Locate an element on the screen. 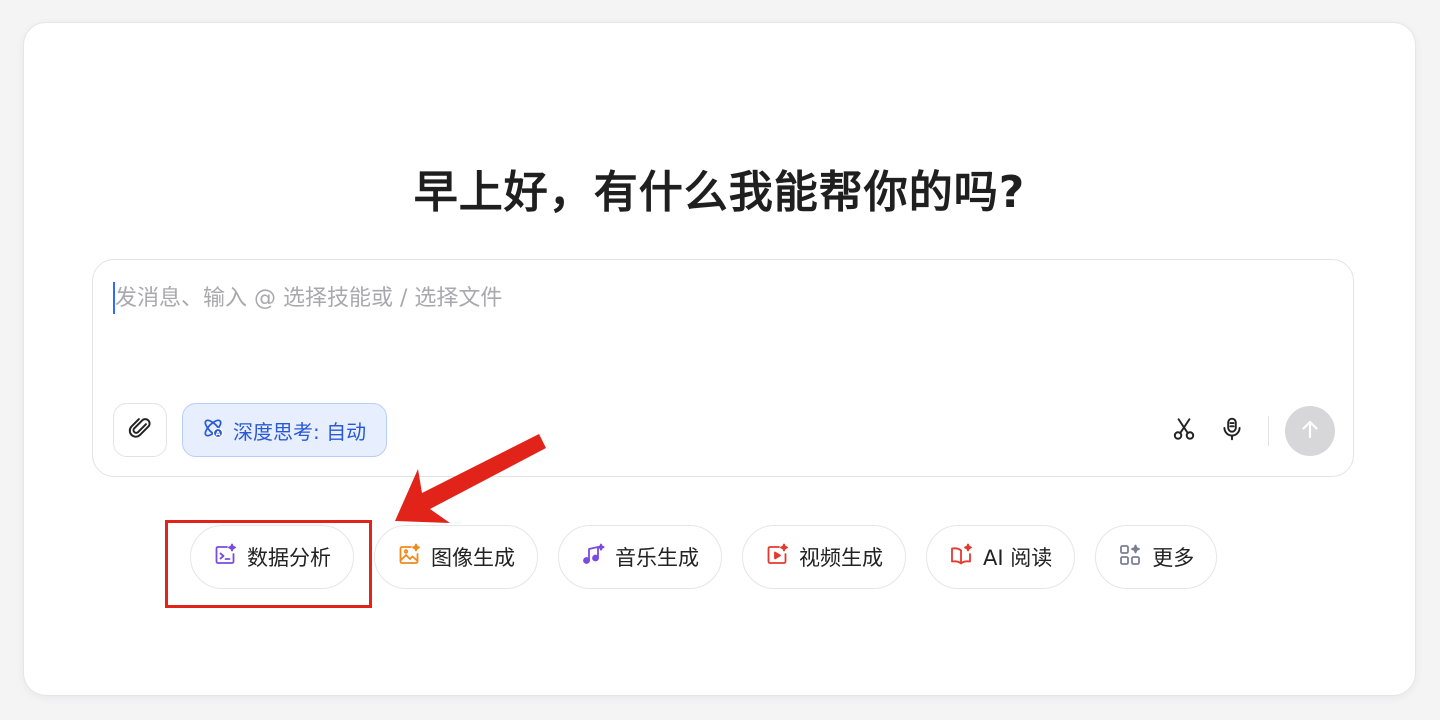 The height and width of the screenshot is (720, 1440). chip-label: AI 阅读 is located at coordinates (1018, 558).